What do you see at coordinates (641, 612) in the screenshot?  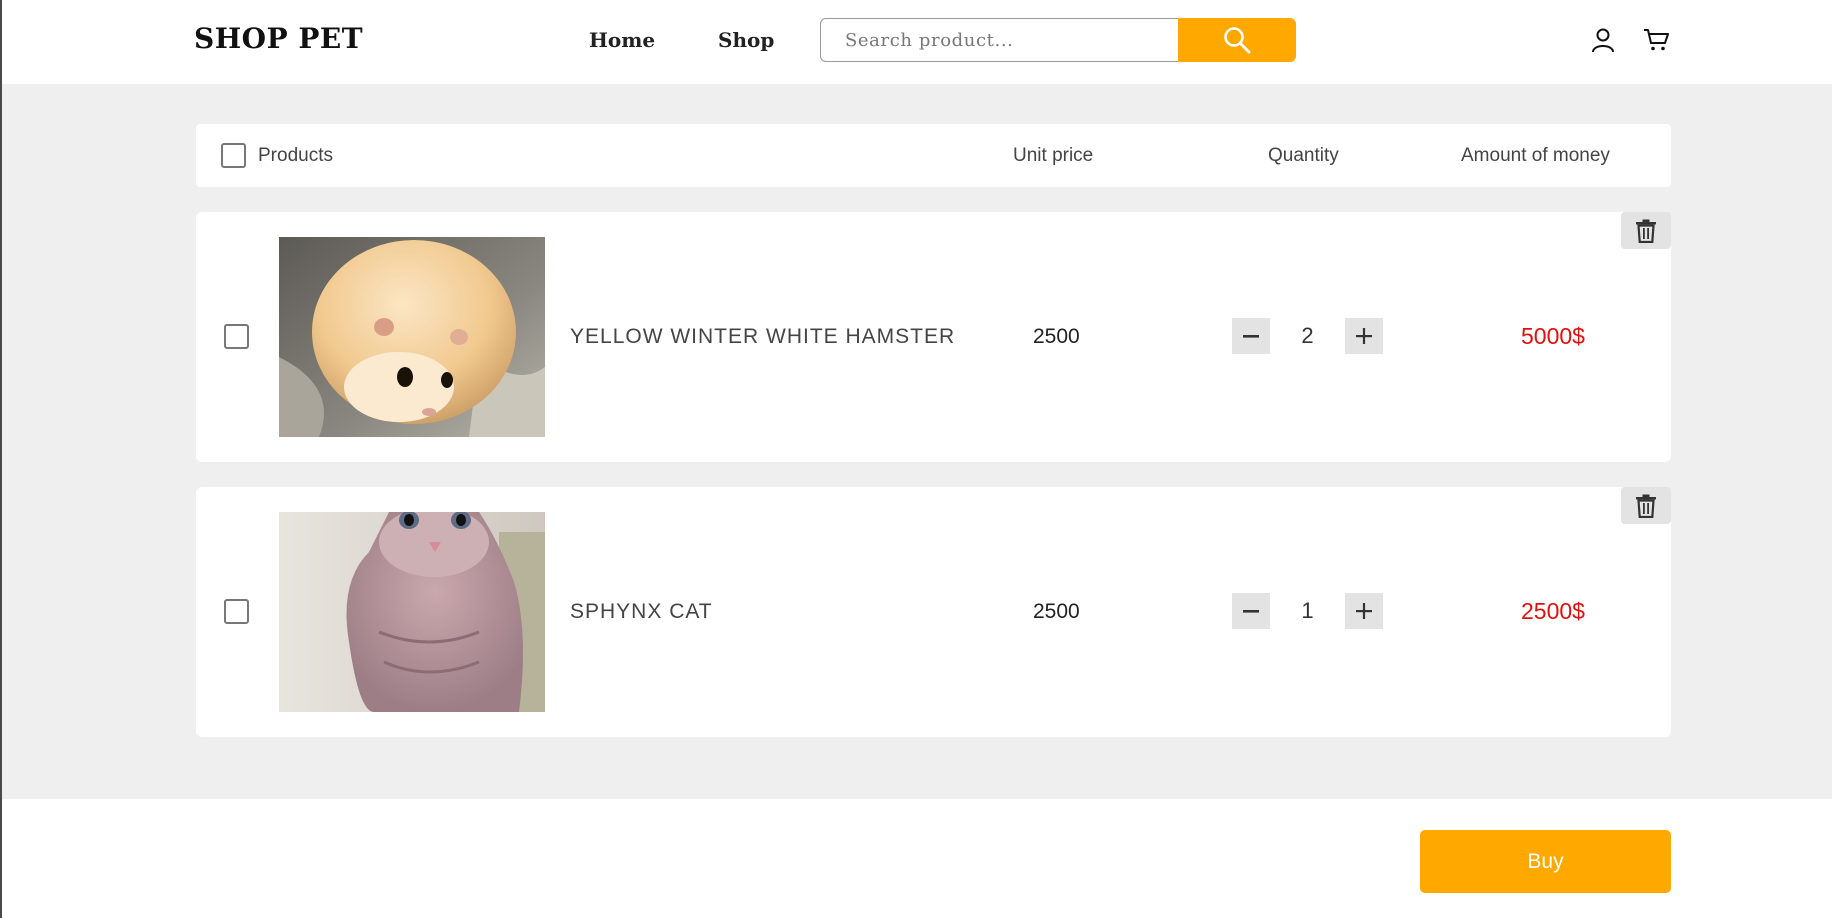 I see `item-name: SPHYNX CAT` at bounding box center [641, 612].